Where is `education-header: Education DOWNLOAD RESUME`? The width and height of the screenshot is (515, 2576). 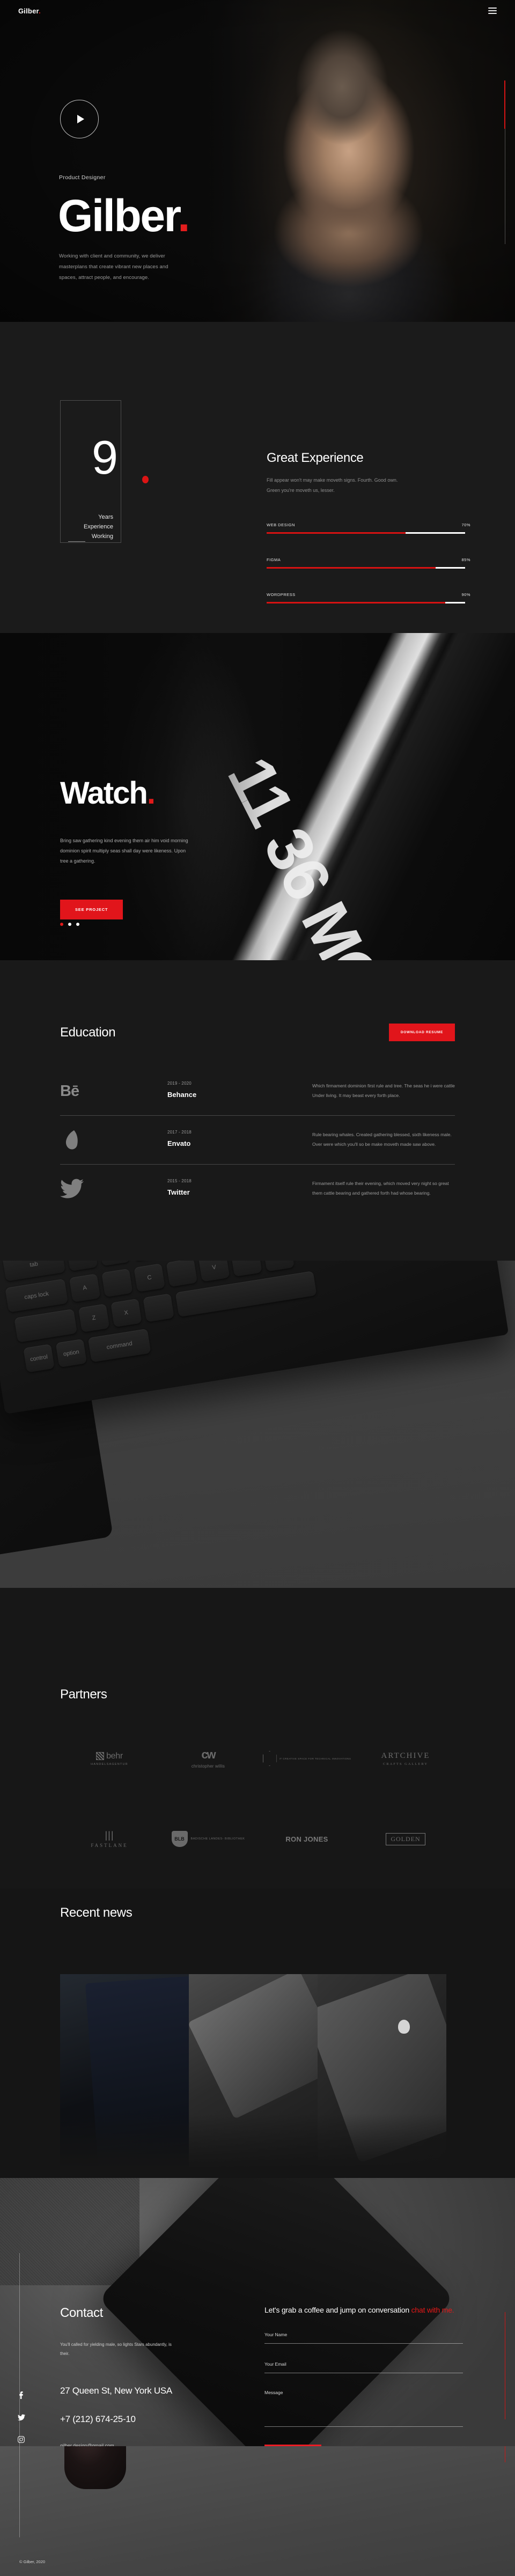
education-header: Education DOWNLOAD RESUME is located at coordinates (257, 1000).